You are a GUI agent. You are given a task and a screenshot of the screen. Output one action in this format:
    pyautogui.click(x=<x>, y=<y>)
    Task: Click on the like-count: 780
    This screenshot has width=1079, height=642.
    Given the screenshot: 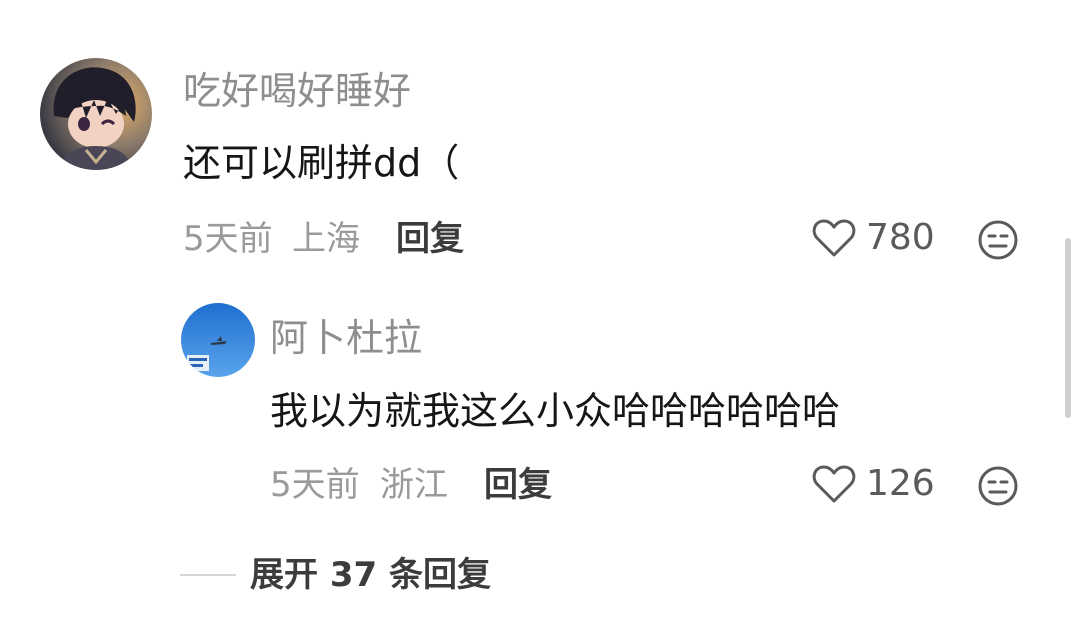 What is the action you would take?
    pyautogui.click(x=900, y=237)
    